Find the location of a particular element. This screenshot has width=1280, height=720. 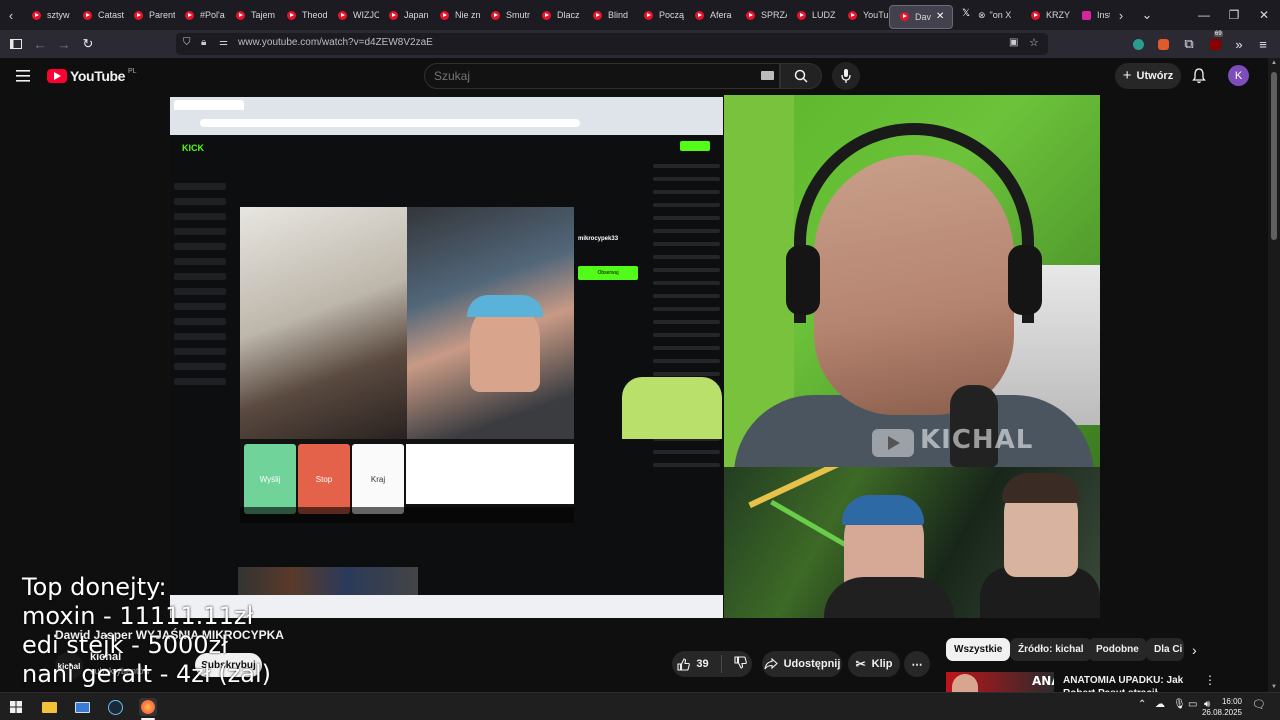

tab-label: Insta is located at coordinates (1103, 15).